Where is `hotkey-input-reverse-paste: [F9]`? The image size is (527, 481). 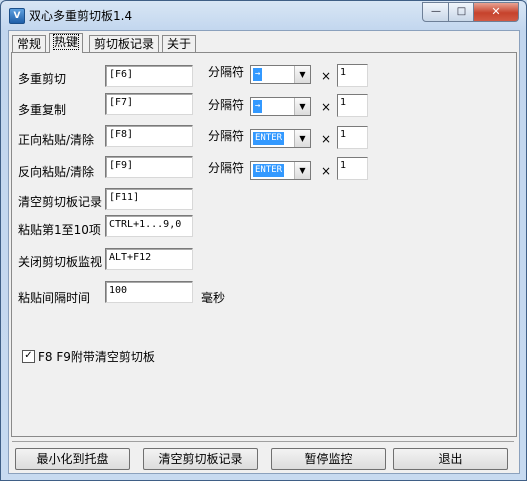 hotkey-input-reverse-paste: [F9] is located at coordinates (149, 167).